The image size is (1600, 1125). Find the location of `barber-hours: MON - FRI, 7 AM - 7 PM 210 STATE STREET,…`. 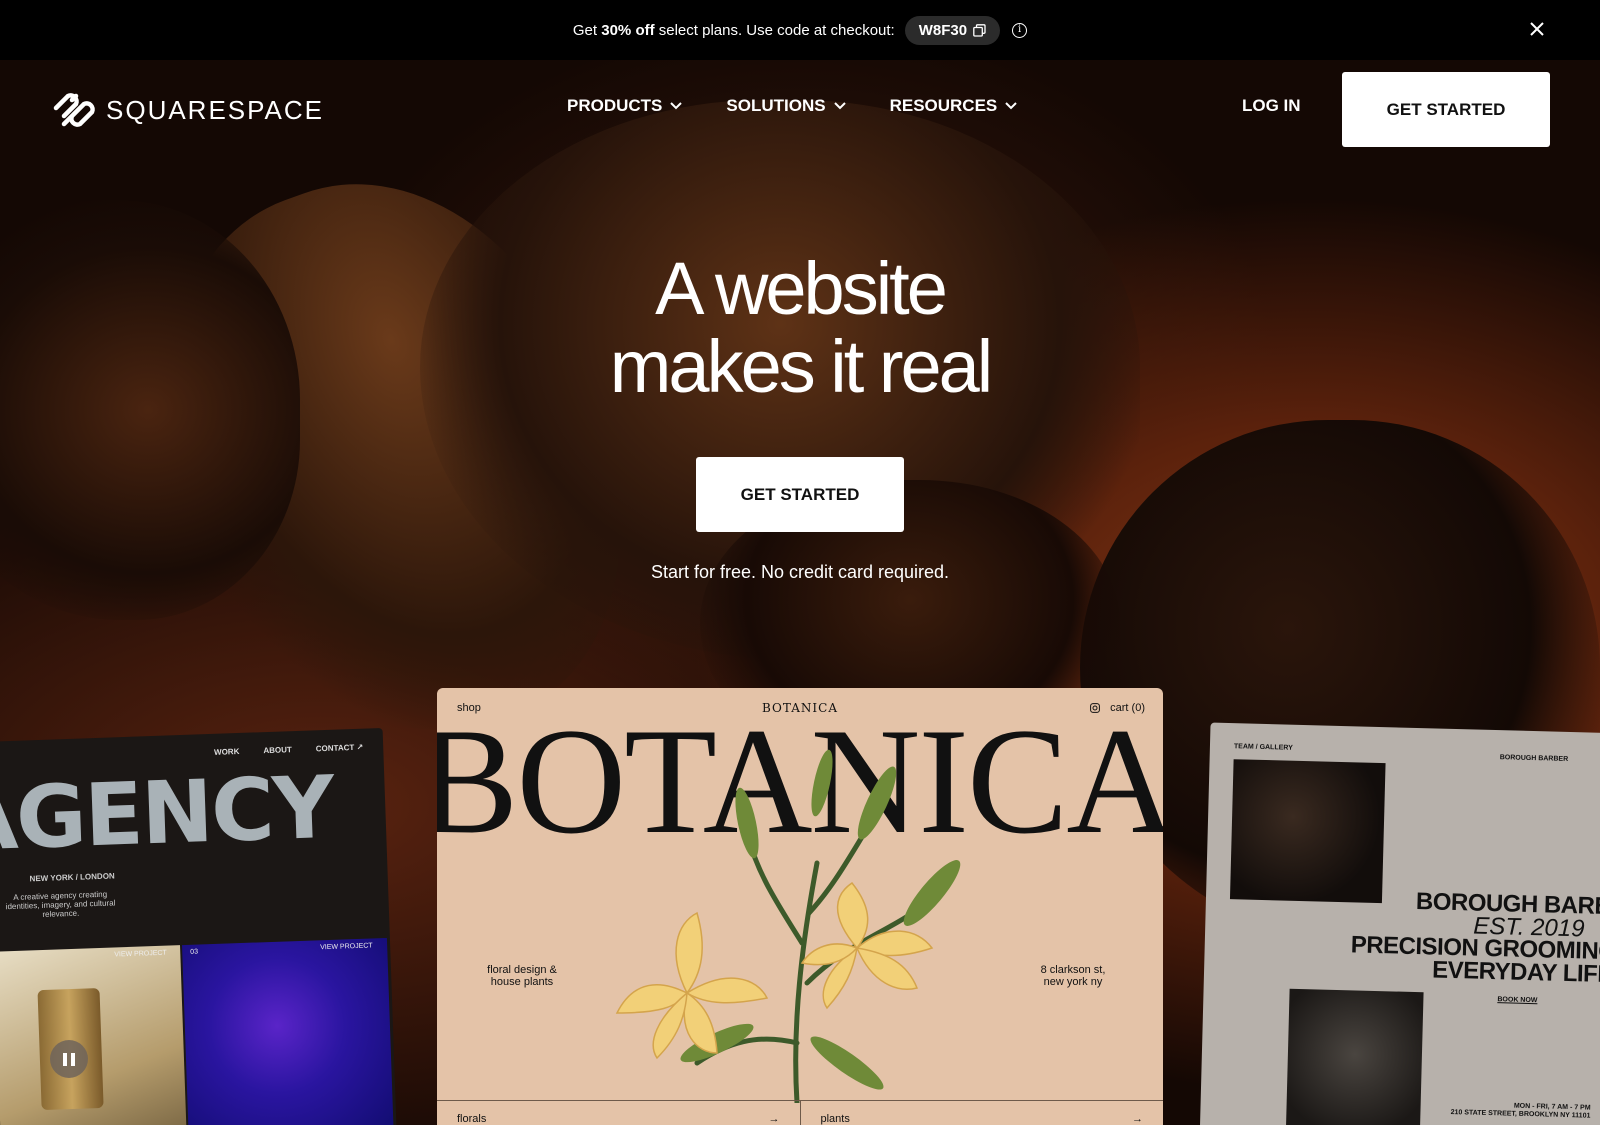

barber-hours: MON - FRI, 7 AM - 7 PM 210 STATE STREET,… is located at coordinates (1520, 1111).